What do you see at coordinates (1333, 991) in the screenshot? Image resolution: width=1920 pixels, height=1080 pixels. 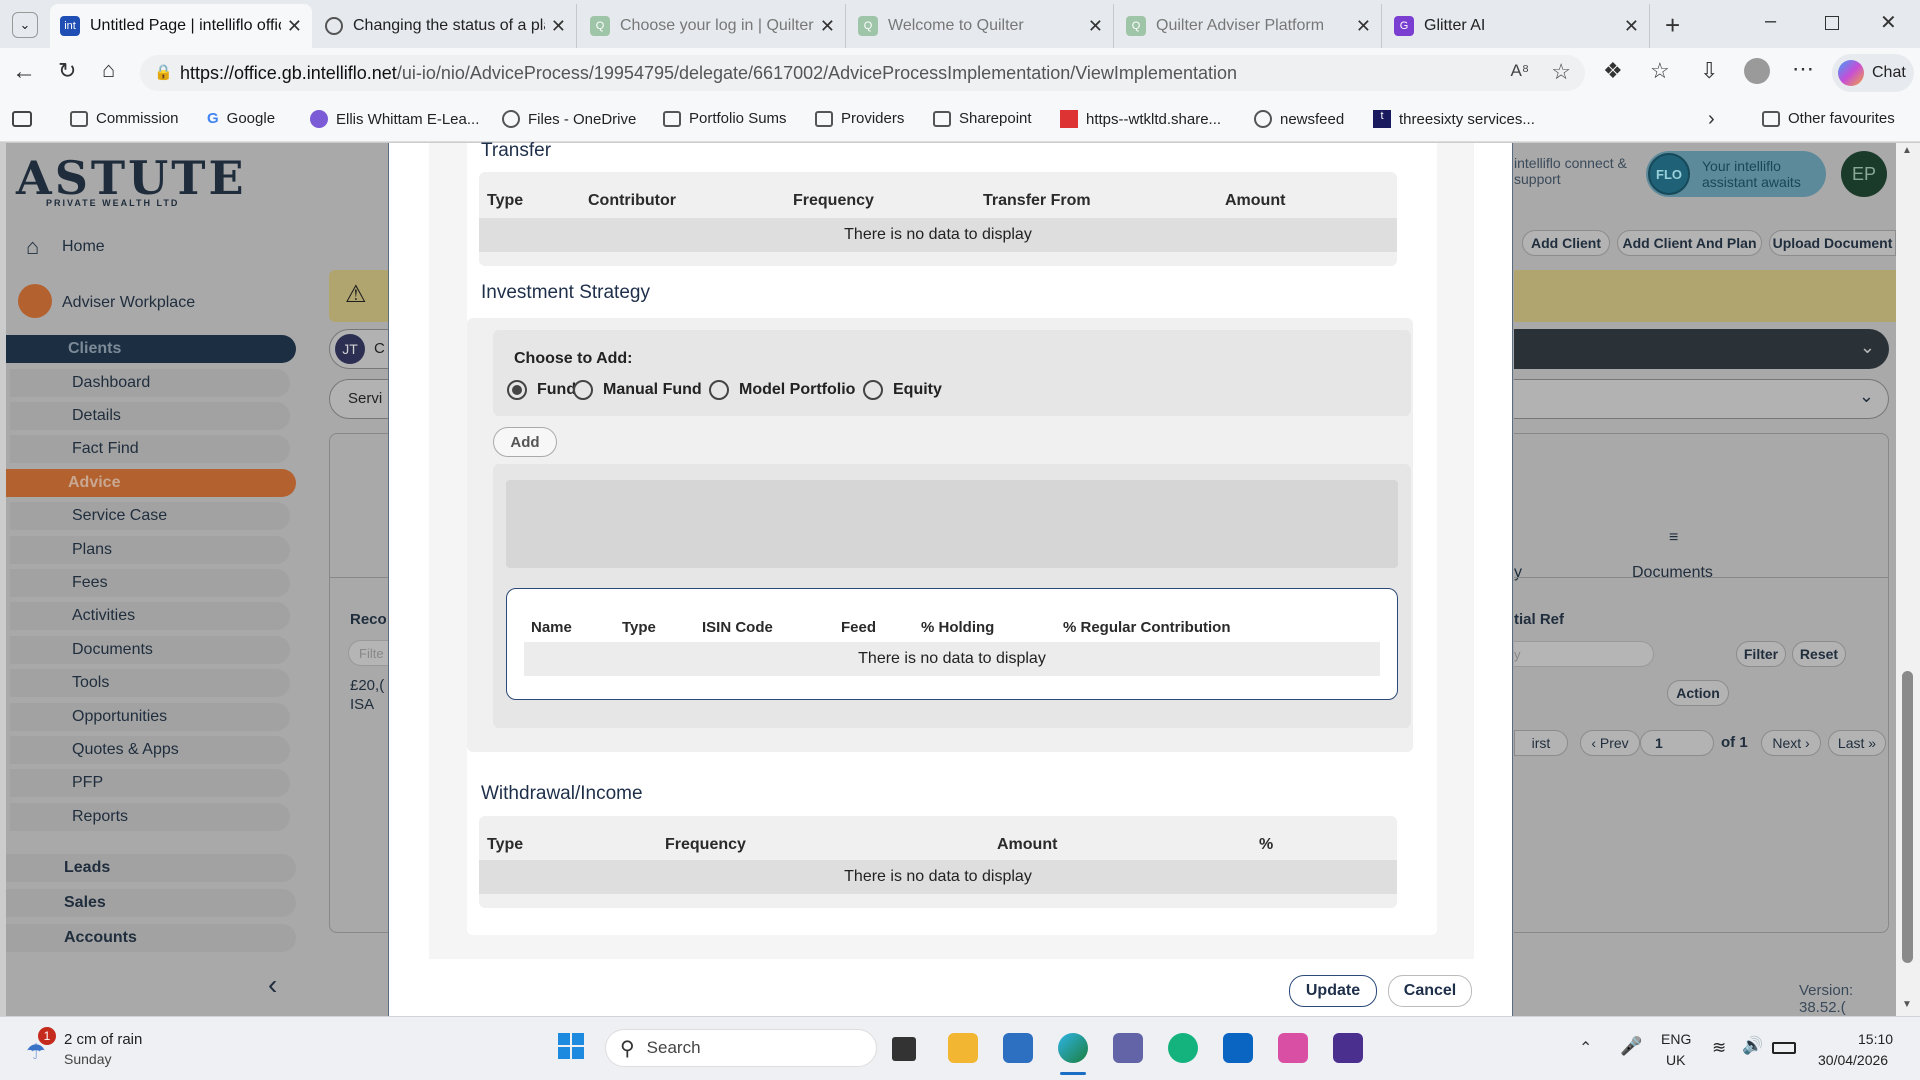 I see `update-button: Update` at bounding box center [1333, 991].